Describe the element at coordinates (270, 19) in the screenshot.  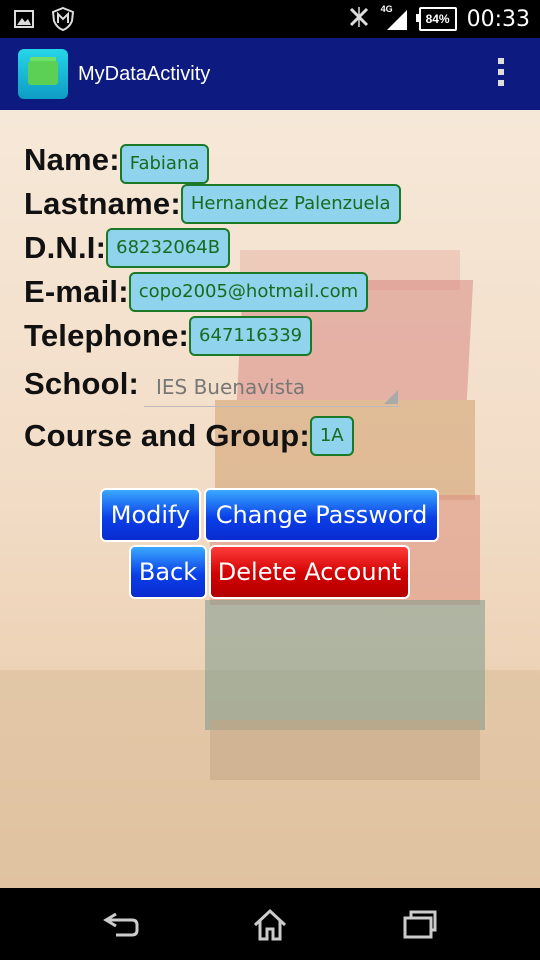
I see `status-bar: 4G 84% 00:33` at that location.